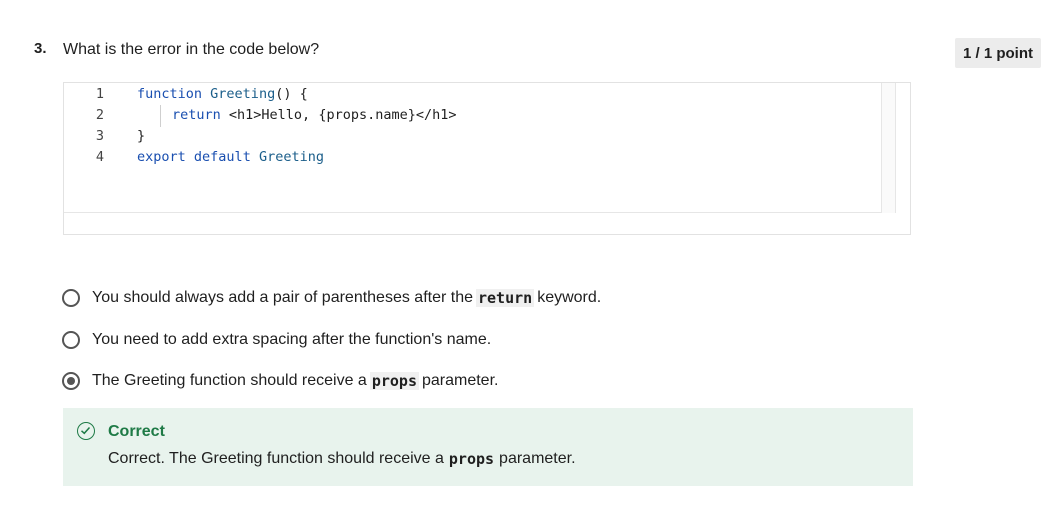  I want to click on code-keyword: default, so click(222, 157).